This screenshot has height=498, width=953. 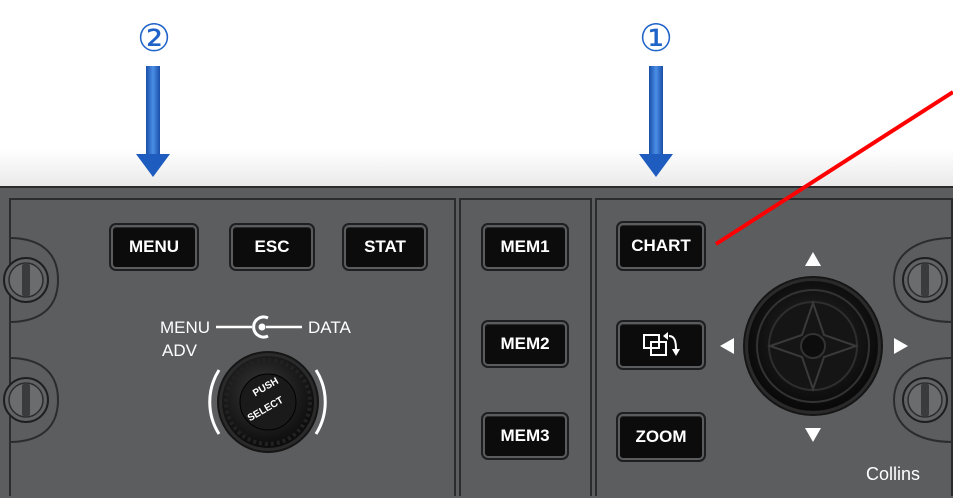 What do you see at coordinates (179, 350) in the screenshot?
I see `knob-label-adv: ADV` at bounding box center [179, 350].